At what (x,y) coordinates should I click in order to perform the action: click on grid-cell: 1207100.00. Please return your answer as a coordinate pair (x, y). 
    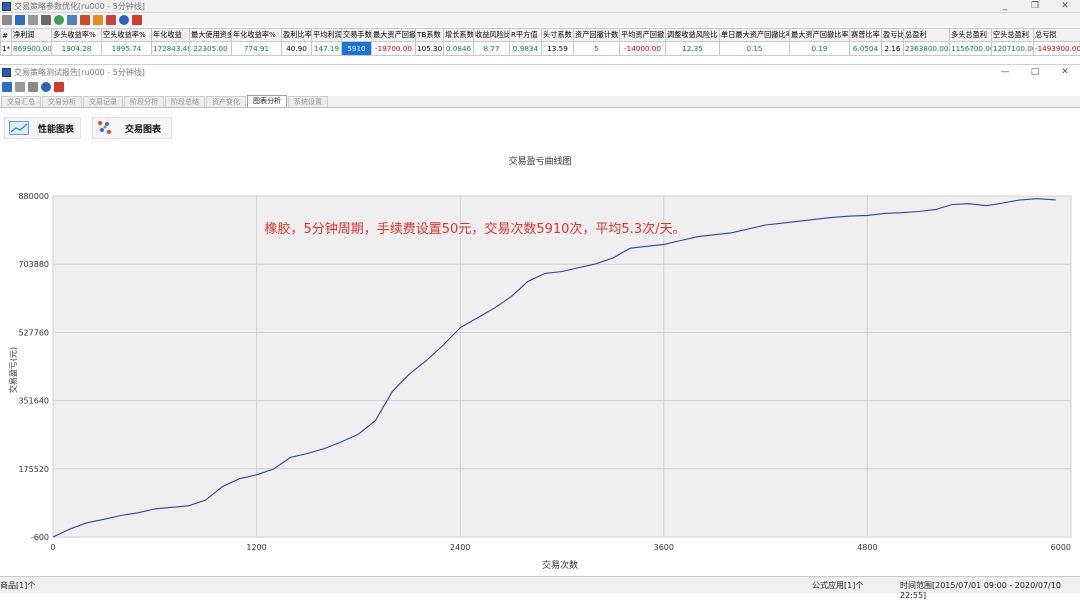
    Looking at the image, I should click on (1013, 49).